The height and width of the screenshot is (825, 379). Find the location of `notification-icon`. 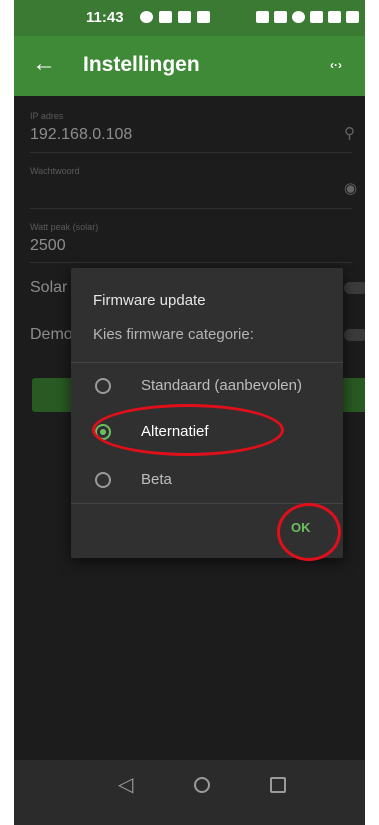

notification-icon is located at coordinates (146, 17).